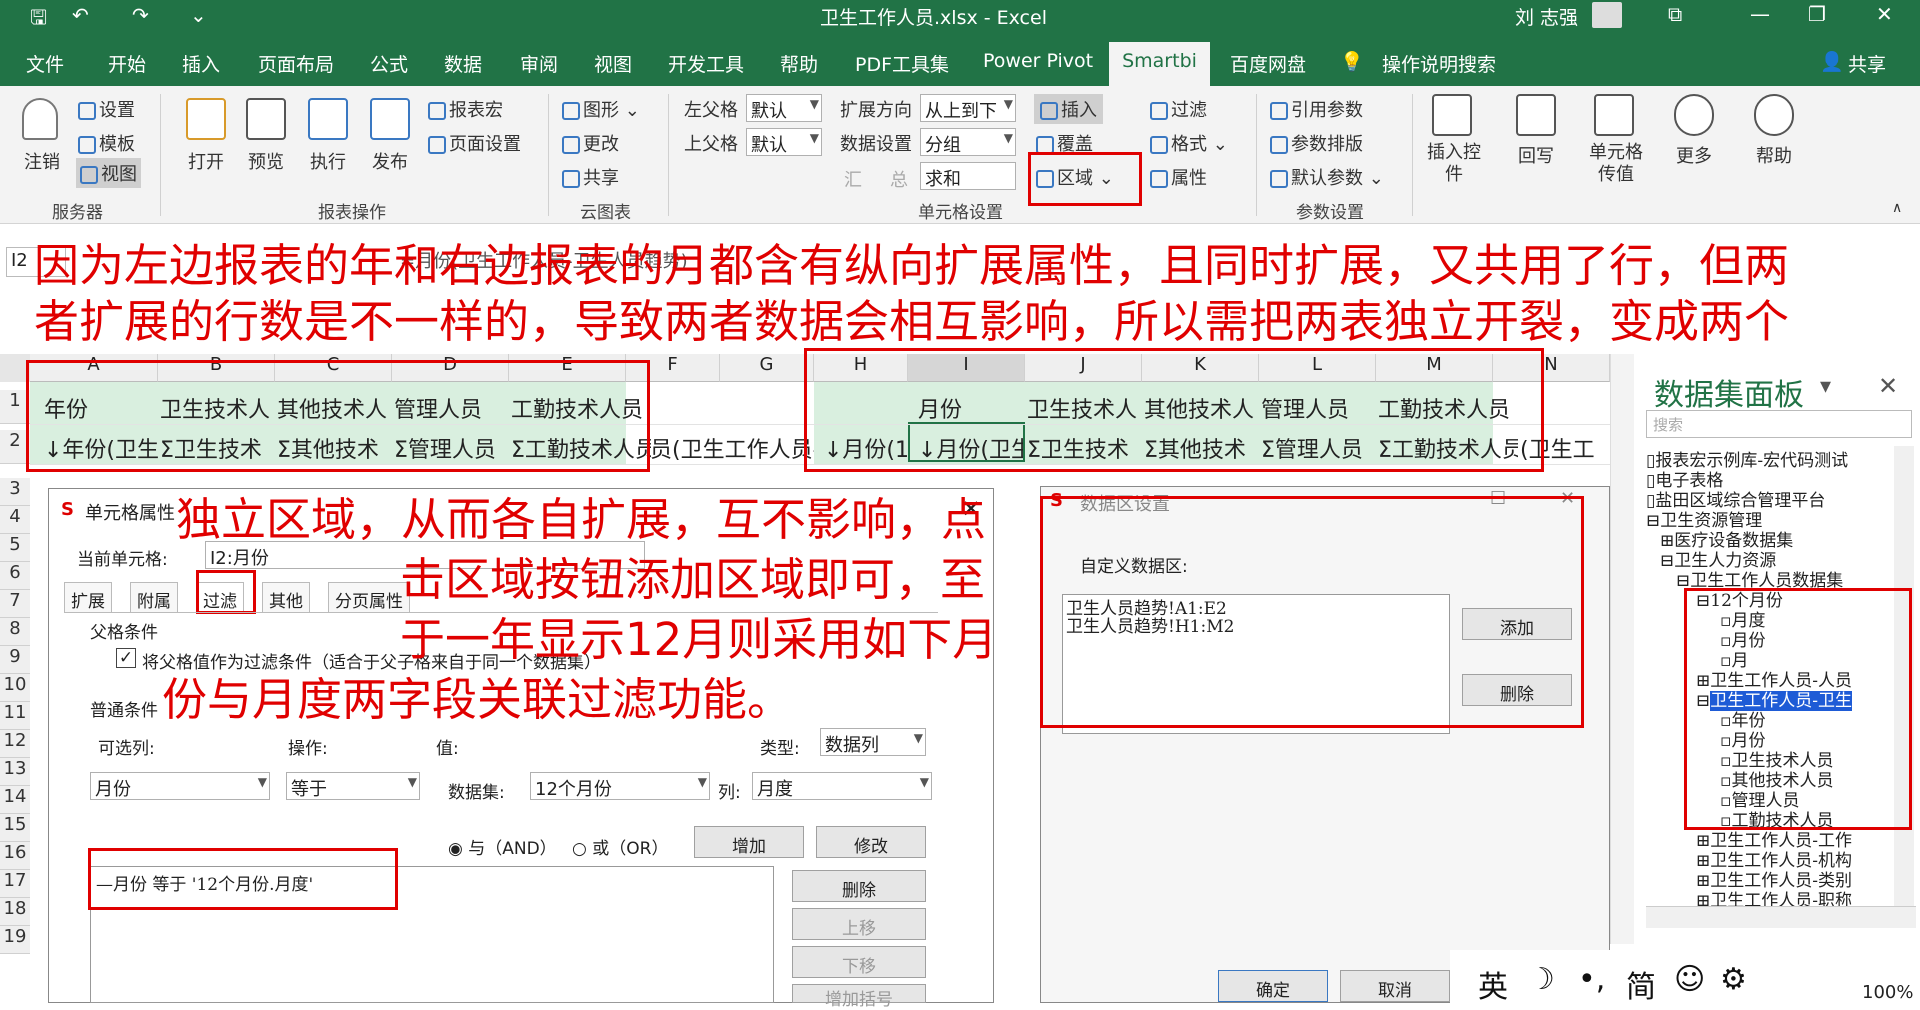 The image size is (1920, 1010). Describe the element at coordinates (620, 846) in the screenshot. I see `or-radio: ○ 或（OR）` at that location.